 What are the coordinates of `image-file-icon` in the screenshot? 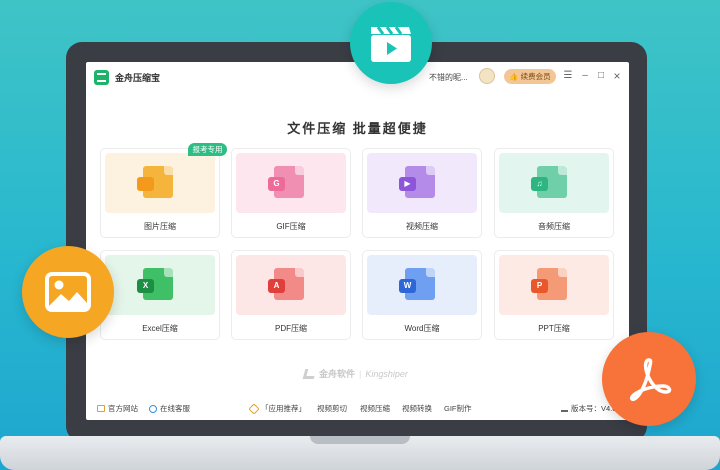 It's located at (155, 182).